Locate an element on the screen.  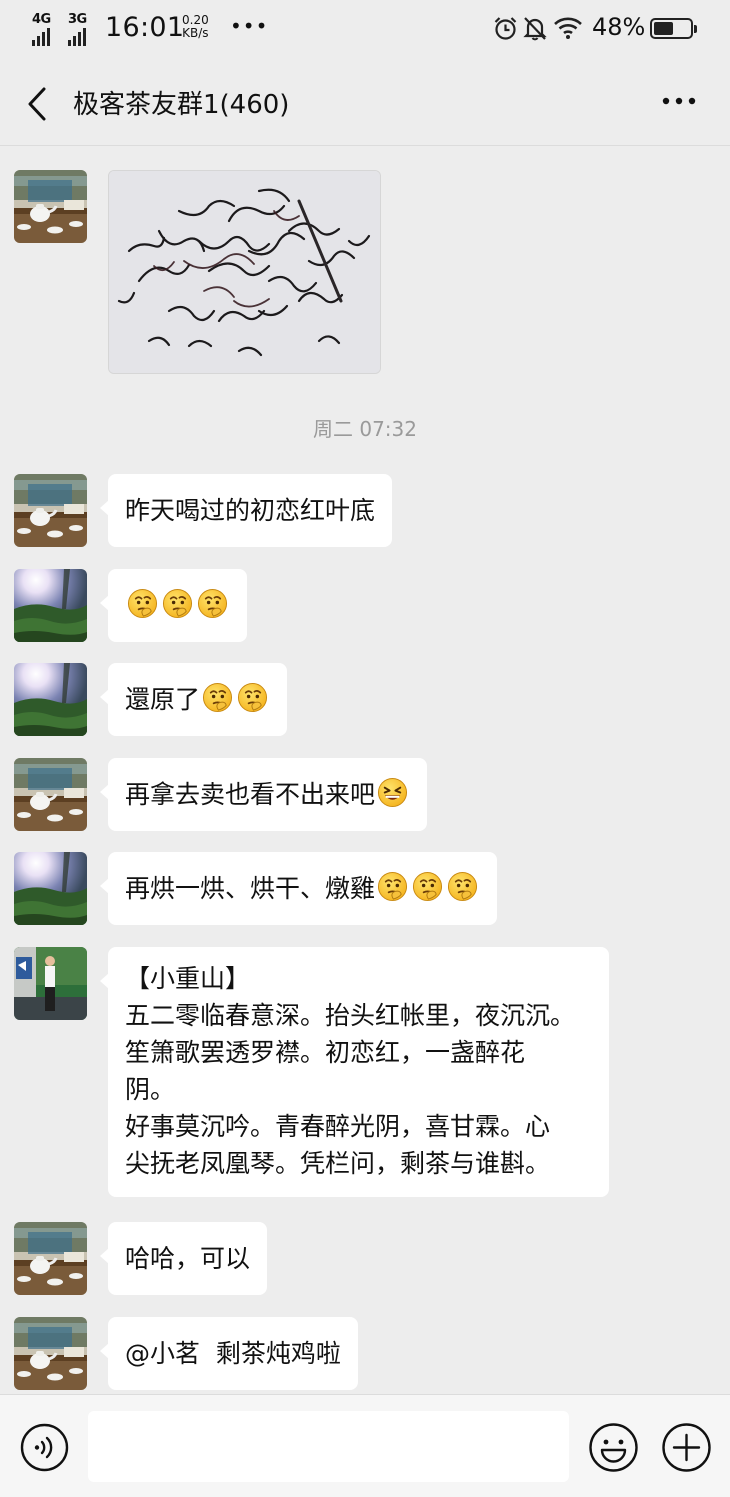
battery-icon is located at coordinates (673, 28).